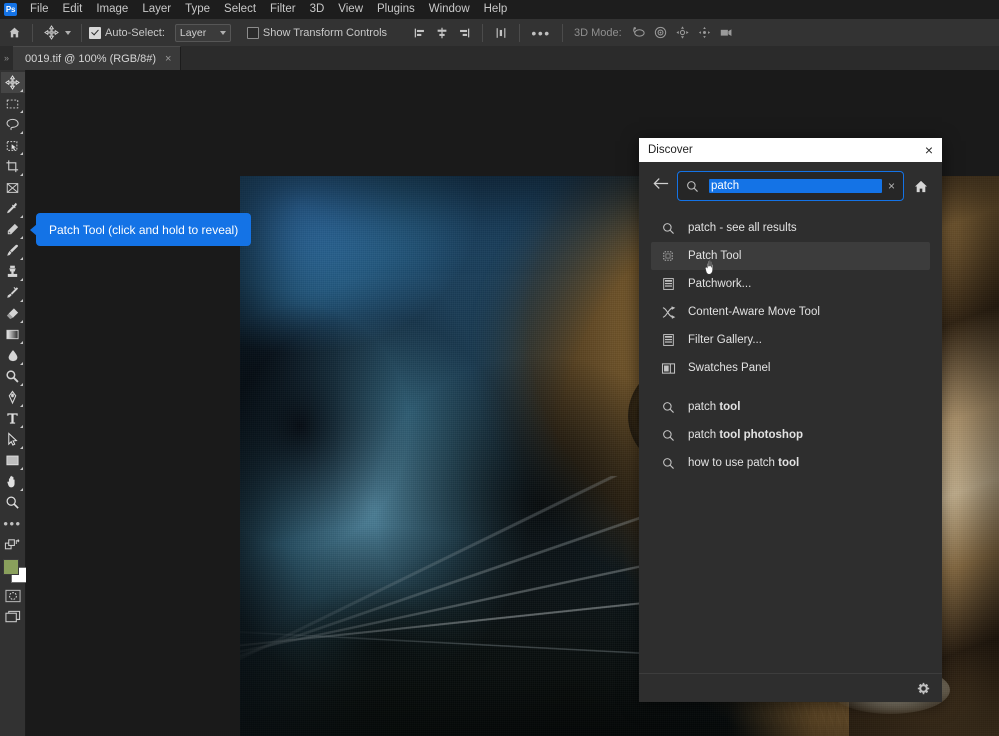 This screenshot has width=999, height=736. What do you see at coordinates (13, 544) in the screenshot?
I see `swap-colors-icon` at bounding box center [13, 544].